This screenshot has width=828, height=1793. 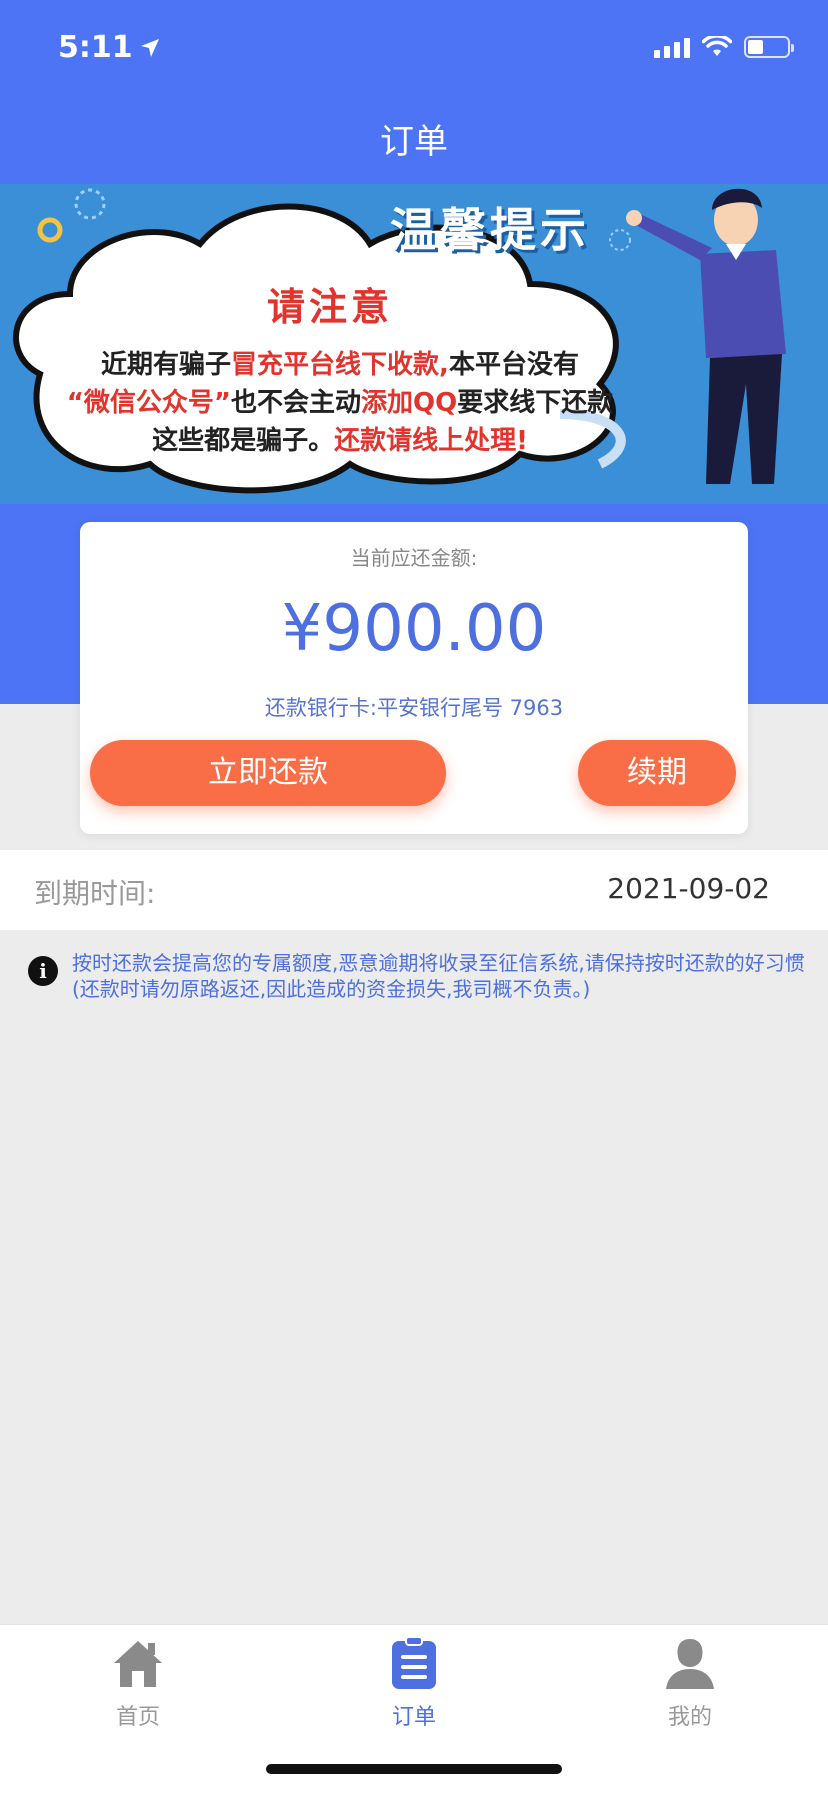 What do you see at coordinates (690, 1664) in the screenshot?
I see `user-icon` at bounding box center [690, 1664].